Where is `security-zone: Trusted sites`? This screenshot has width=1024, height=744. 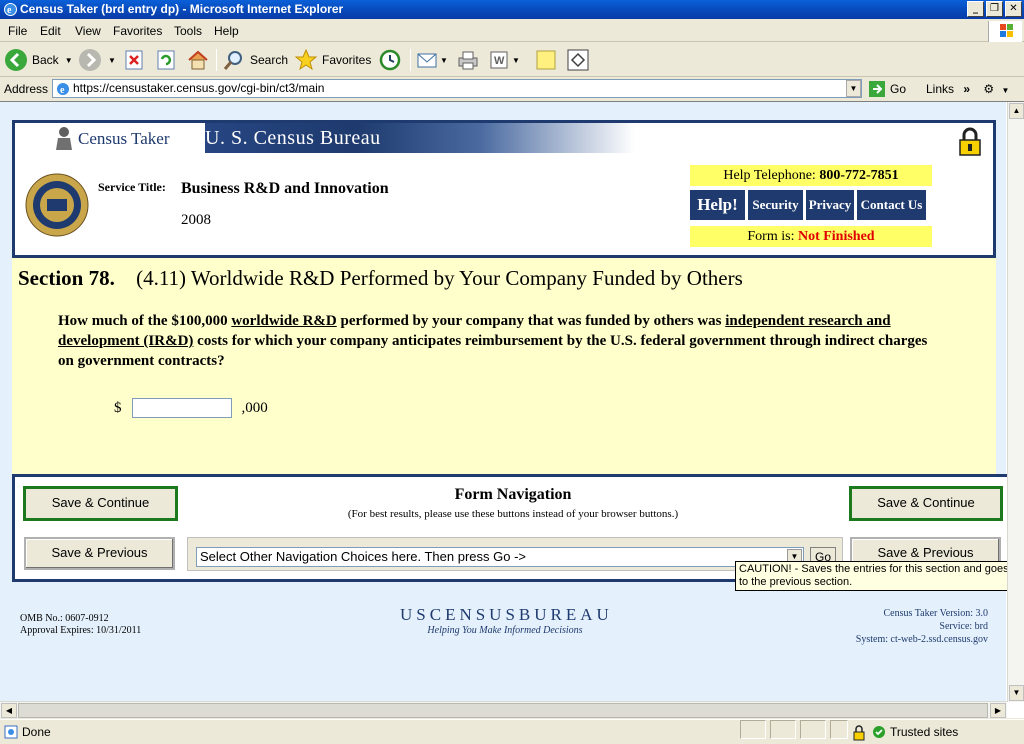
security-zone: Trusted sites is located at coordinates (915, 732).